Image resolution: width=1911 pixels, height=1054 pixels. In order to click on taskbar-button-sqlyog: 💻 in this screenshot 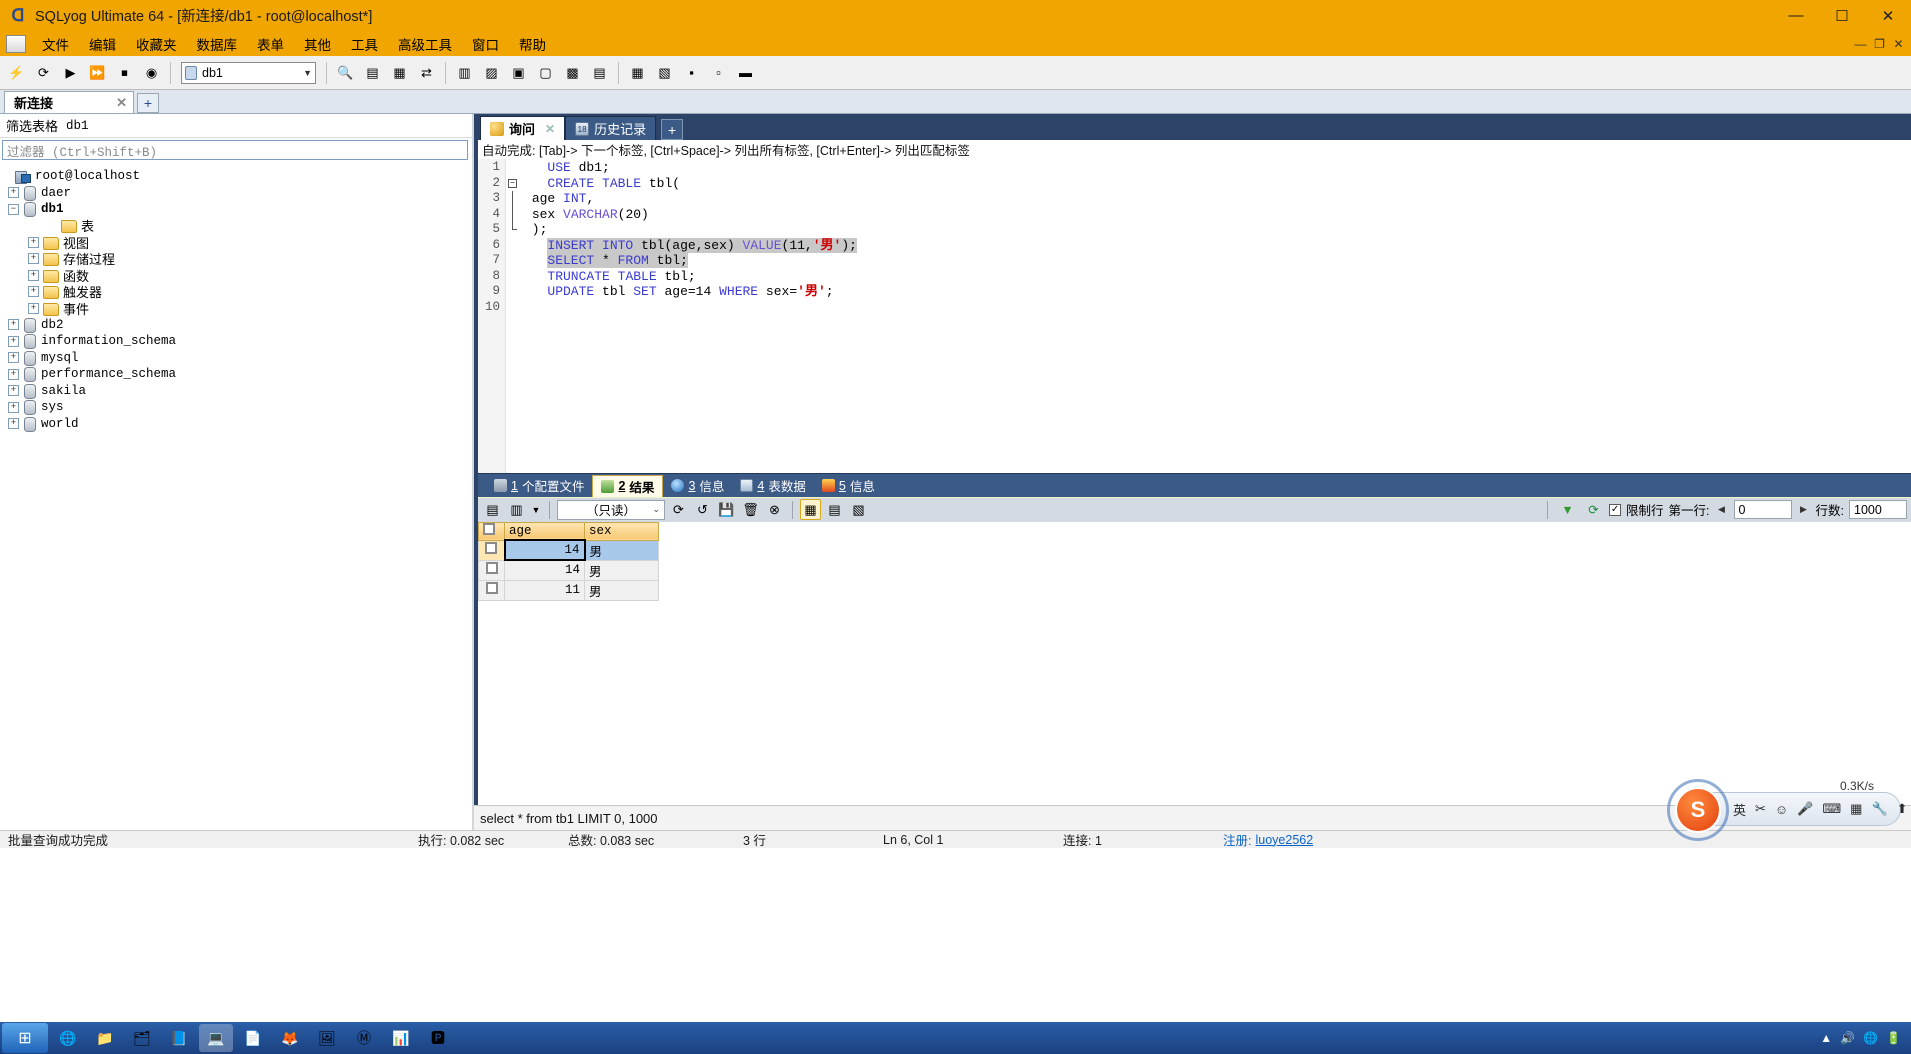, I will do `click(216, 1038)`.